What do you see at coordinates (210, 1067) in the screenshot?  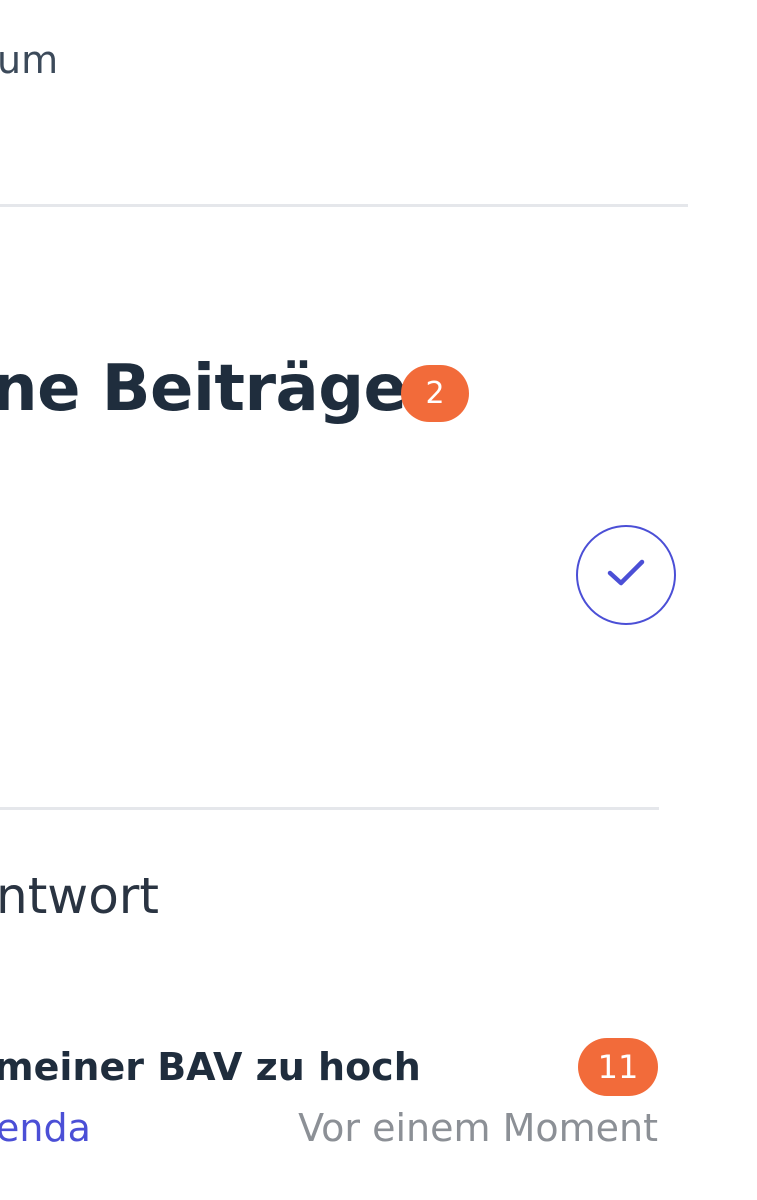 I see `post-title: meiner BAV zu hoch` at bounding box center [210, 1067].